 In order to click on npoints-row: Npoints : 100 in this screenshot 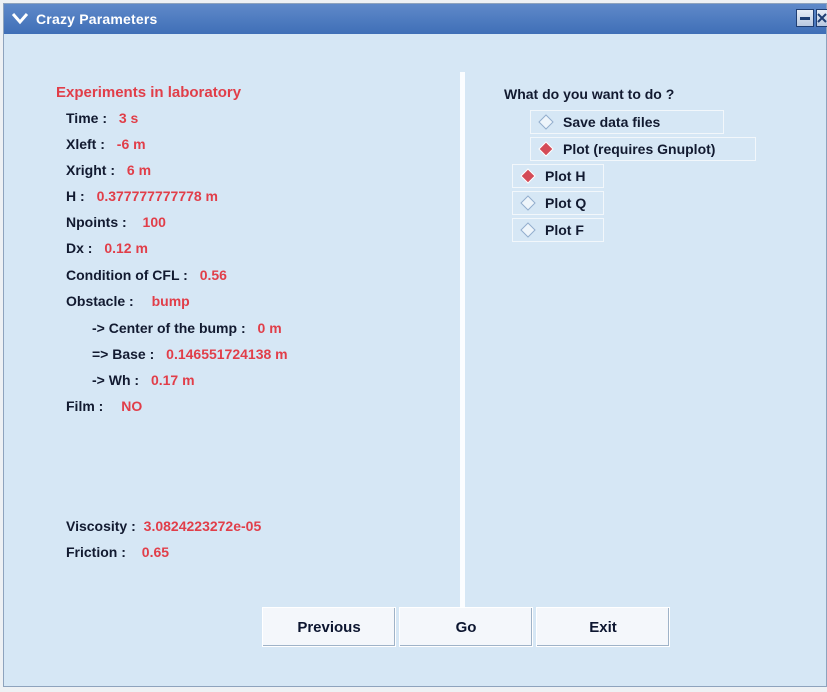, I will do `click(116, 222)`.